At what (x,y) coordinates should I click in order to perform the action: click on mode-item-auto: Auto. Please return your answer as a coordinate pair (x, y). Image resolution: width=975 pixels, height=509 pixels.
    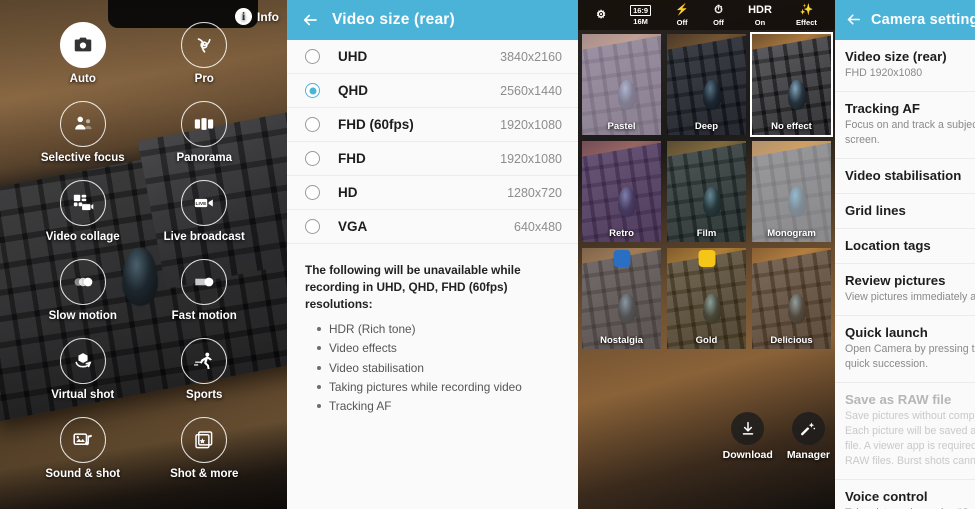
    Looking at the image, I should click on (83, 53).